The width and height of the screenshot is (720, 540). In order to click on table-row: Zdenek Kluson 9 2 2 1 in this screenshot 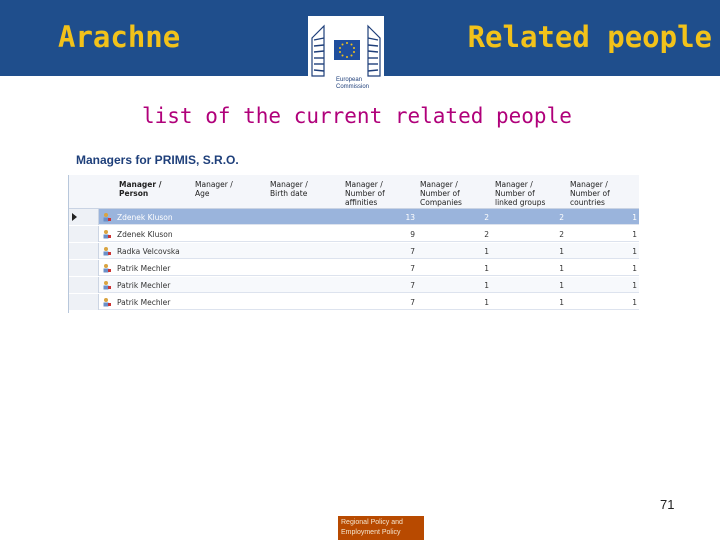, I will do `click(354, 234)`.